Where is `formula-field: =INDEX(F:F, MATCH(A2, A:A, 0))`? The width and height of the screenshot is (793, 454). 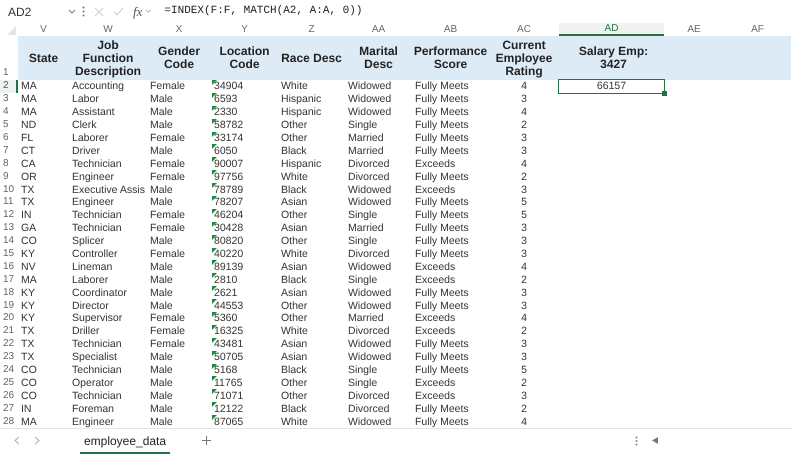
formula-field: =INDEX(F:F, MATCH(A2, A:A, 0)) is located at coordinates (263, 11).